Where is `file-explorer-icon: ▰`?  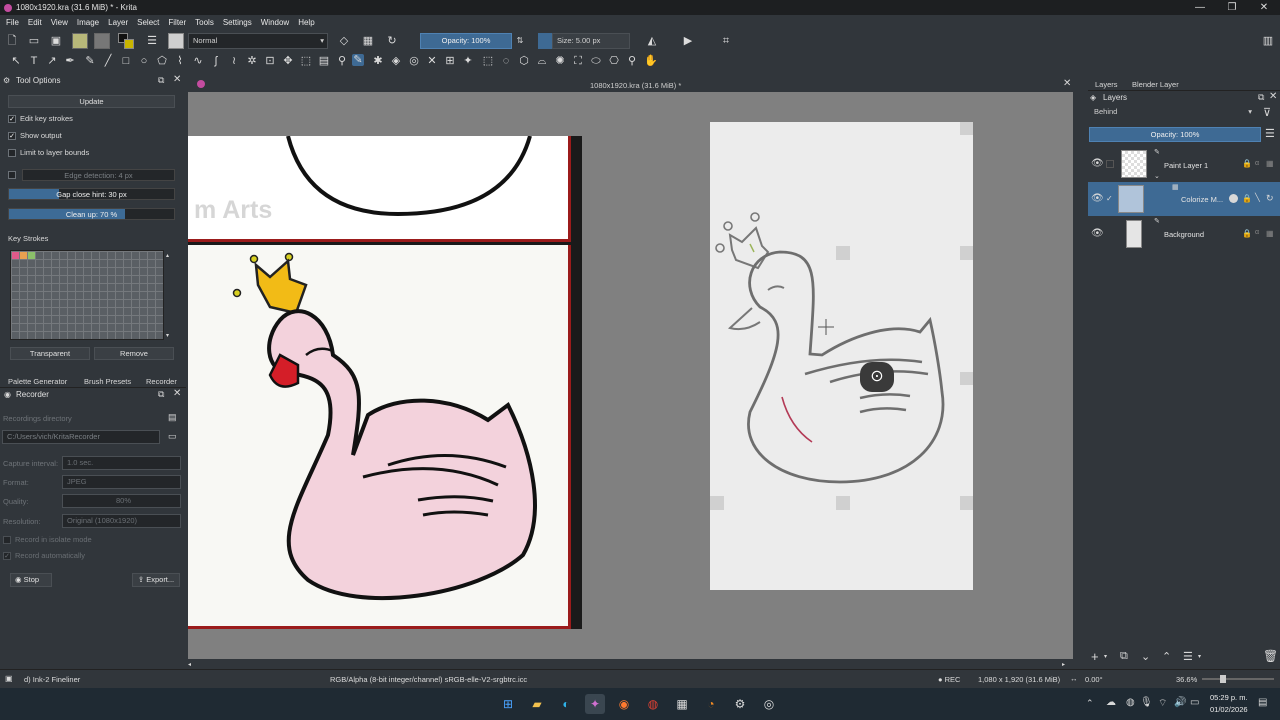 file-explorer-icon: ▰ is located at coordinates (537, 704).